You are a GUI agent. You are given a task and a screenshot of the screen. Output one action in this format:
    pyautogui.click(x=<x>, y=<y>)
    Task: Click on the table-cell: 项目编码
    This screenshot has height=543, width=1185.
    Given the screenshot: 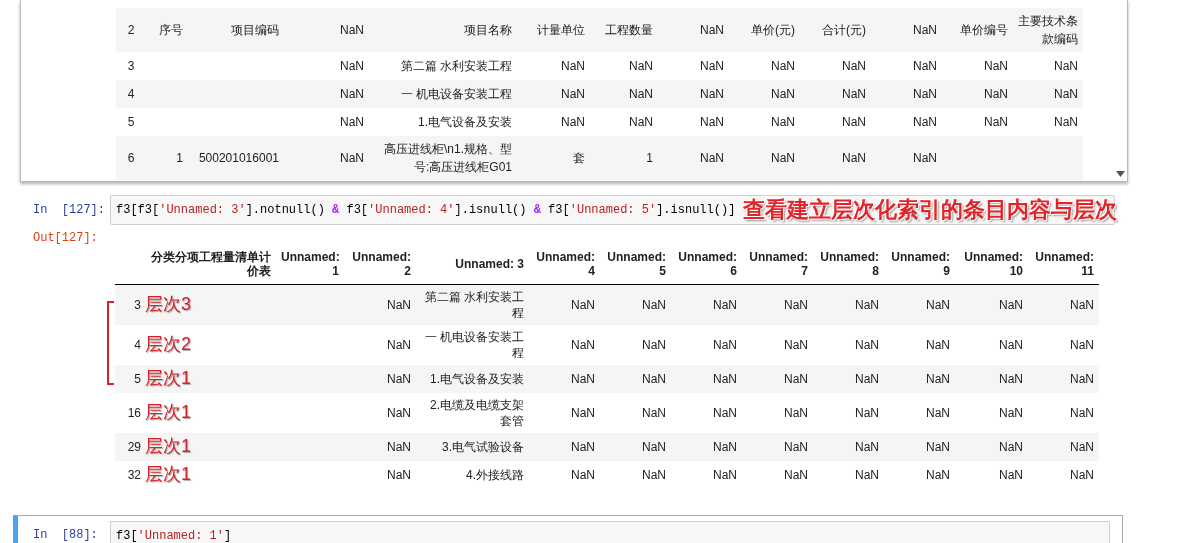 What is the action you would take?
    pyautogui.click(x=236, y=30)
    